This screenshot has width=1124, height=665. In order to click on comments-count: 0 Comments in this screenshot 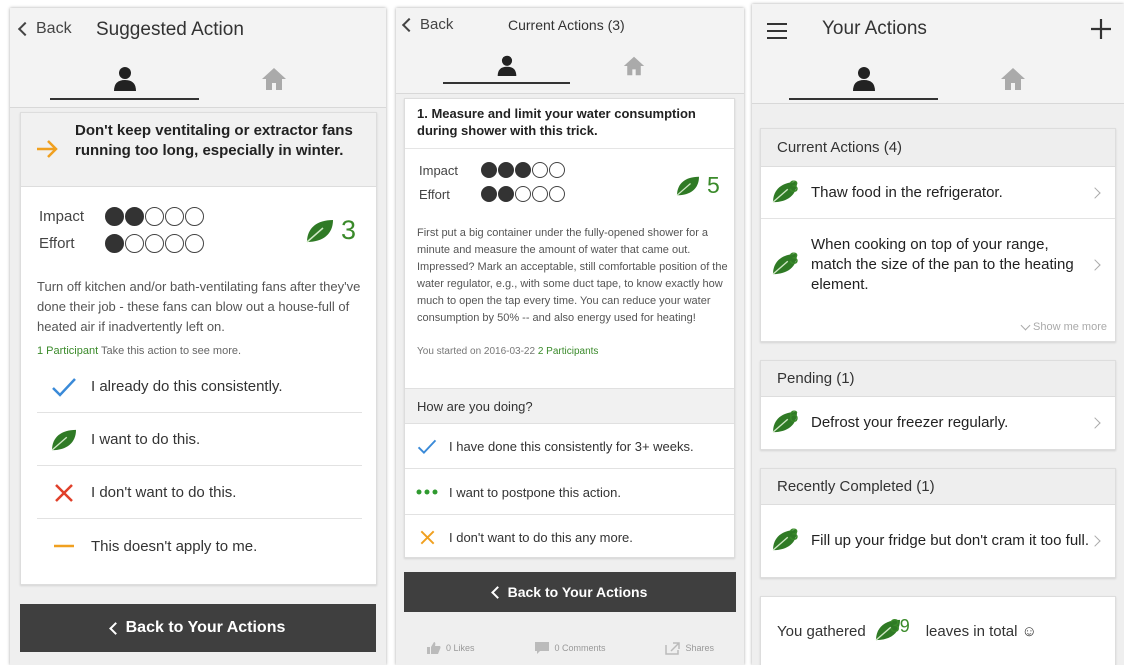, I will do `click(580, 647)`.